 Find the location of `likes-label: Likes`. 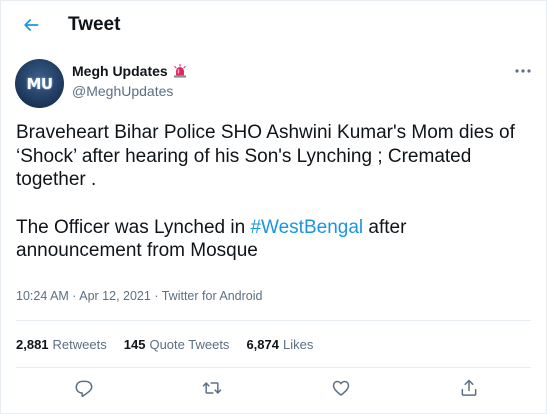

likes-label: Likes is located at coordinates (298, 344).